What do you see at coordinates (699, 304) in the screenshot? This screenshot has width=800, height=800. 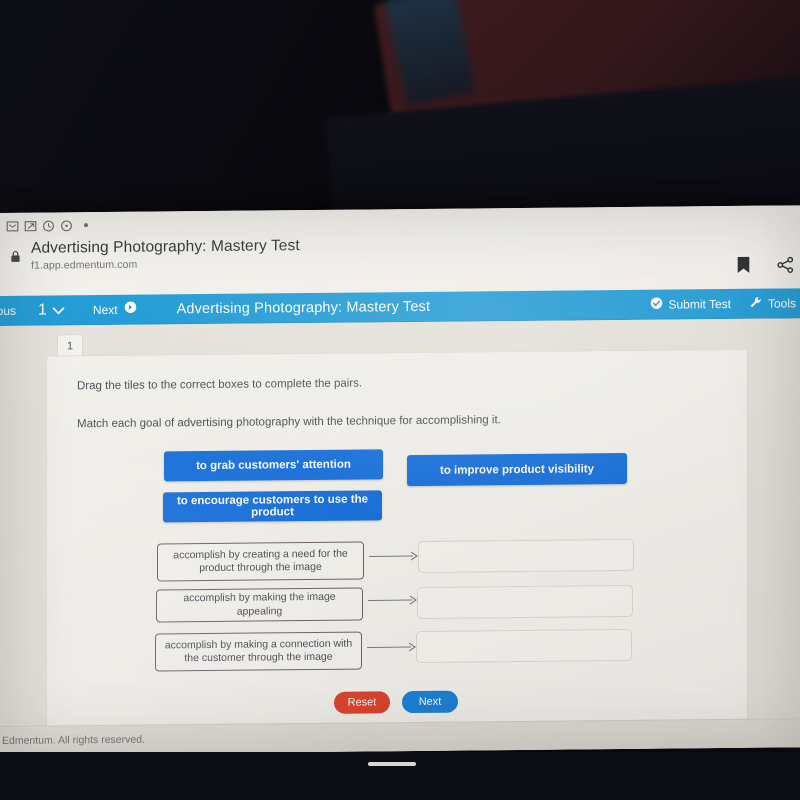 I see `submit-test-label: Submit Test` at bounding box center [699, 304].